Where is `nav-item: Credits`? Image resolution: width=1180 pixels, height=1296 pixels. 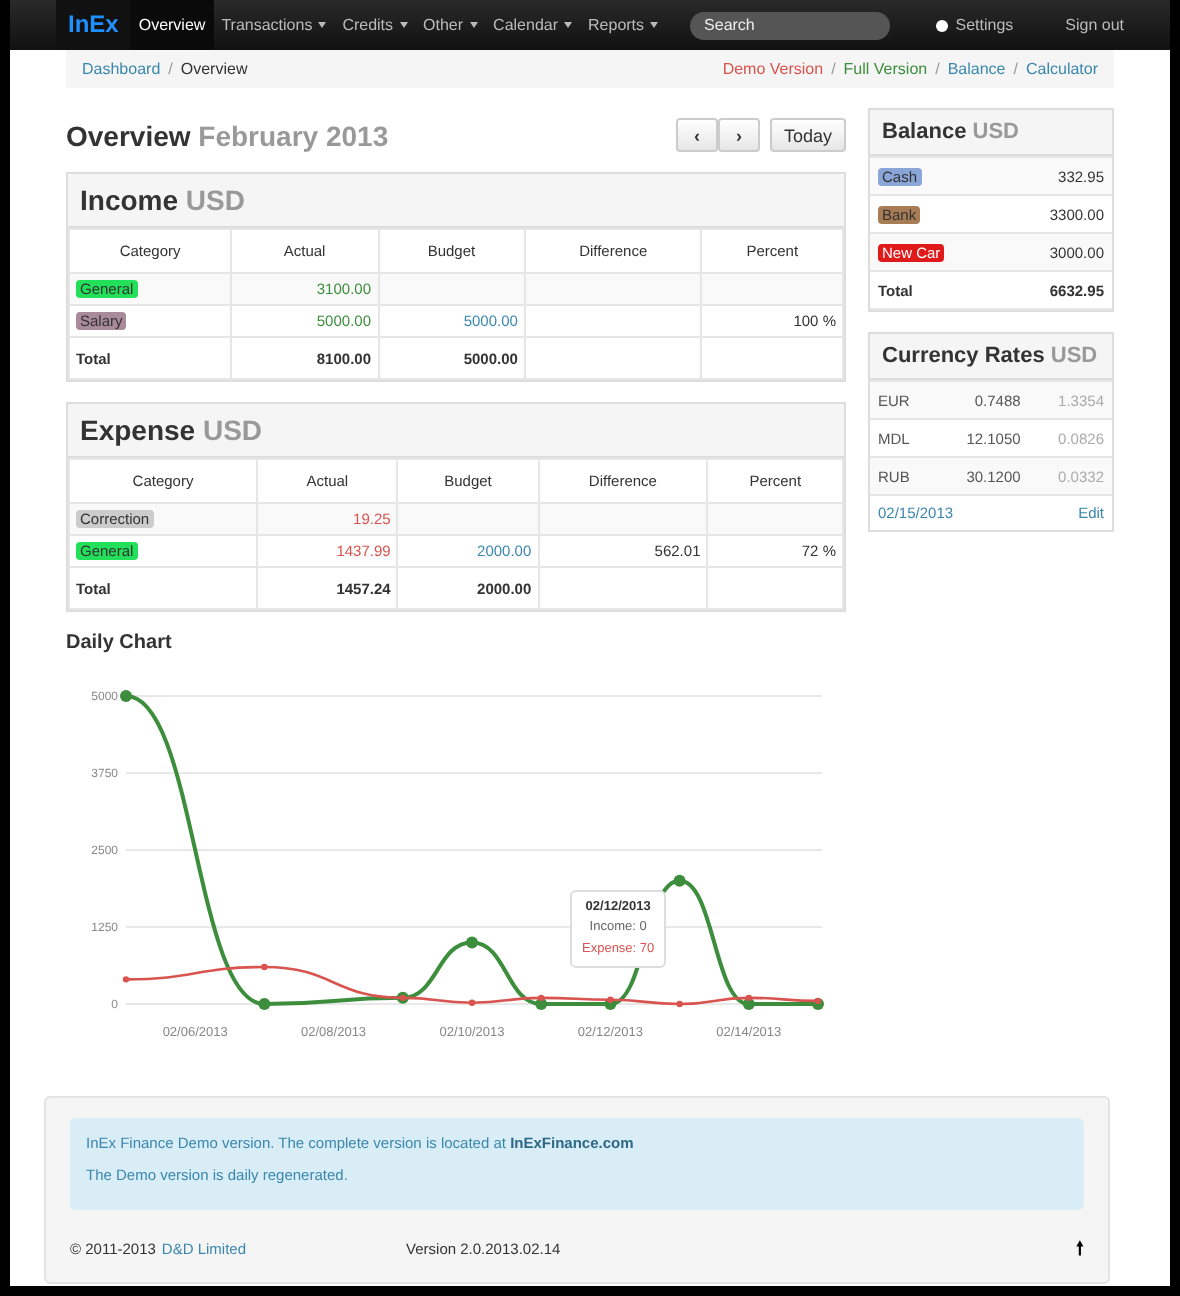
nav-item: Credits is located at coordinates (375, 25).